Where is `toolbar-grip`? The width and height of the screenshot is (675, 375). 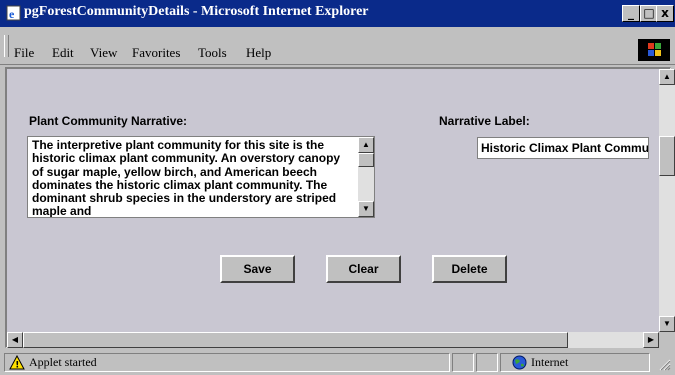
toolbar-grip is located at coordinates (6, 46).